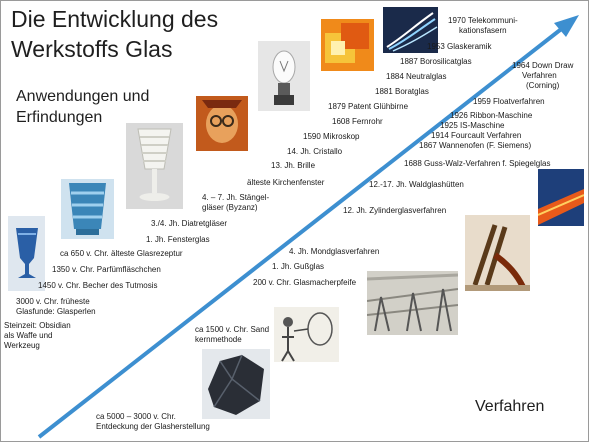 The image size is (589, 442). What do you see at coordinates (483, 30) in the screenshot?
I see `label-kationsfasern: kationsfasern` at bounding box center [483, 30].